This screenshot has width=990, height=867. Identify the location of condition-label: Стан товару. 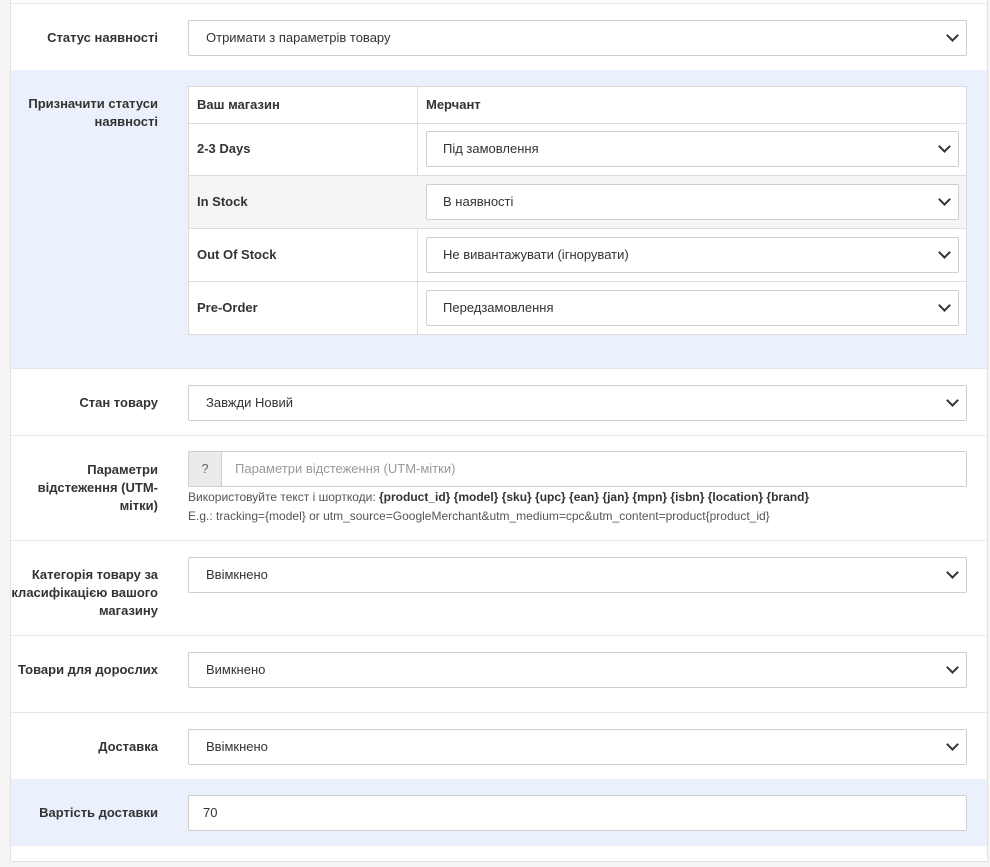
(118, 402).